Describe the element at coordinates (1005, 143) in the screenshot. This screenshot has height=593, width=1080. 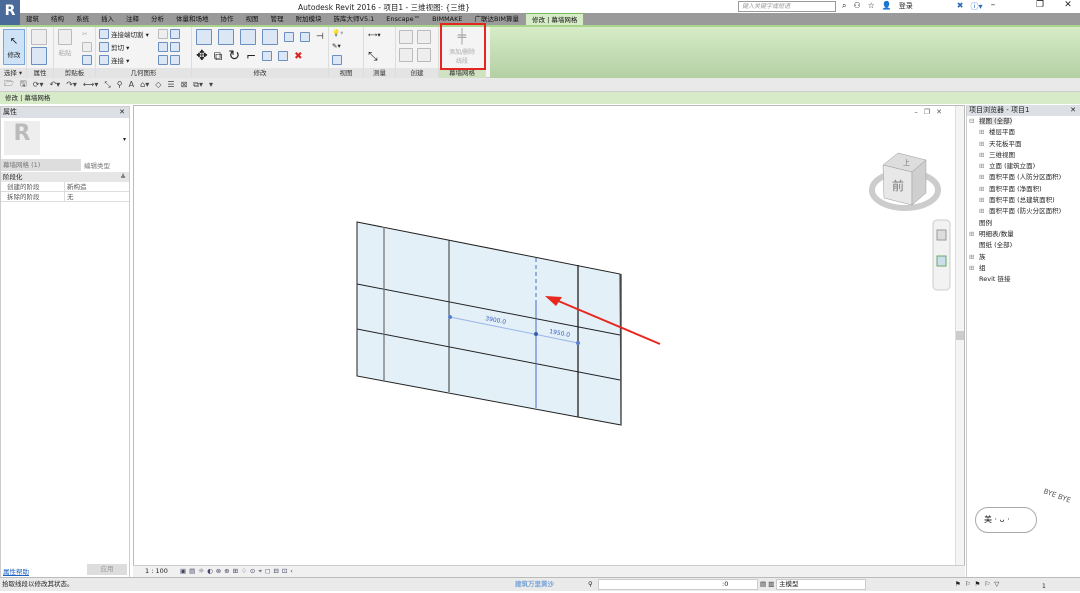
I see `browser-item-label: 天花板平面` at that location.